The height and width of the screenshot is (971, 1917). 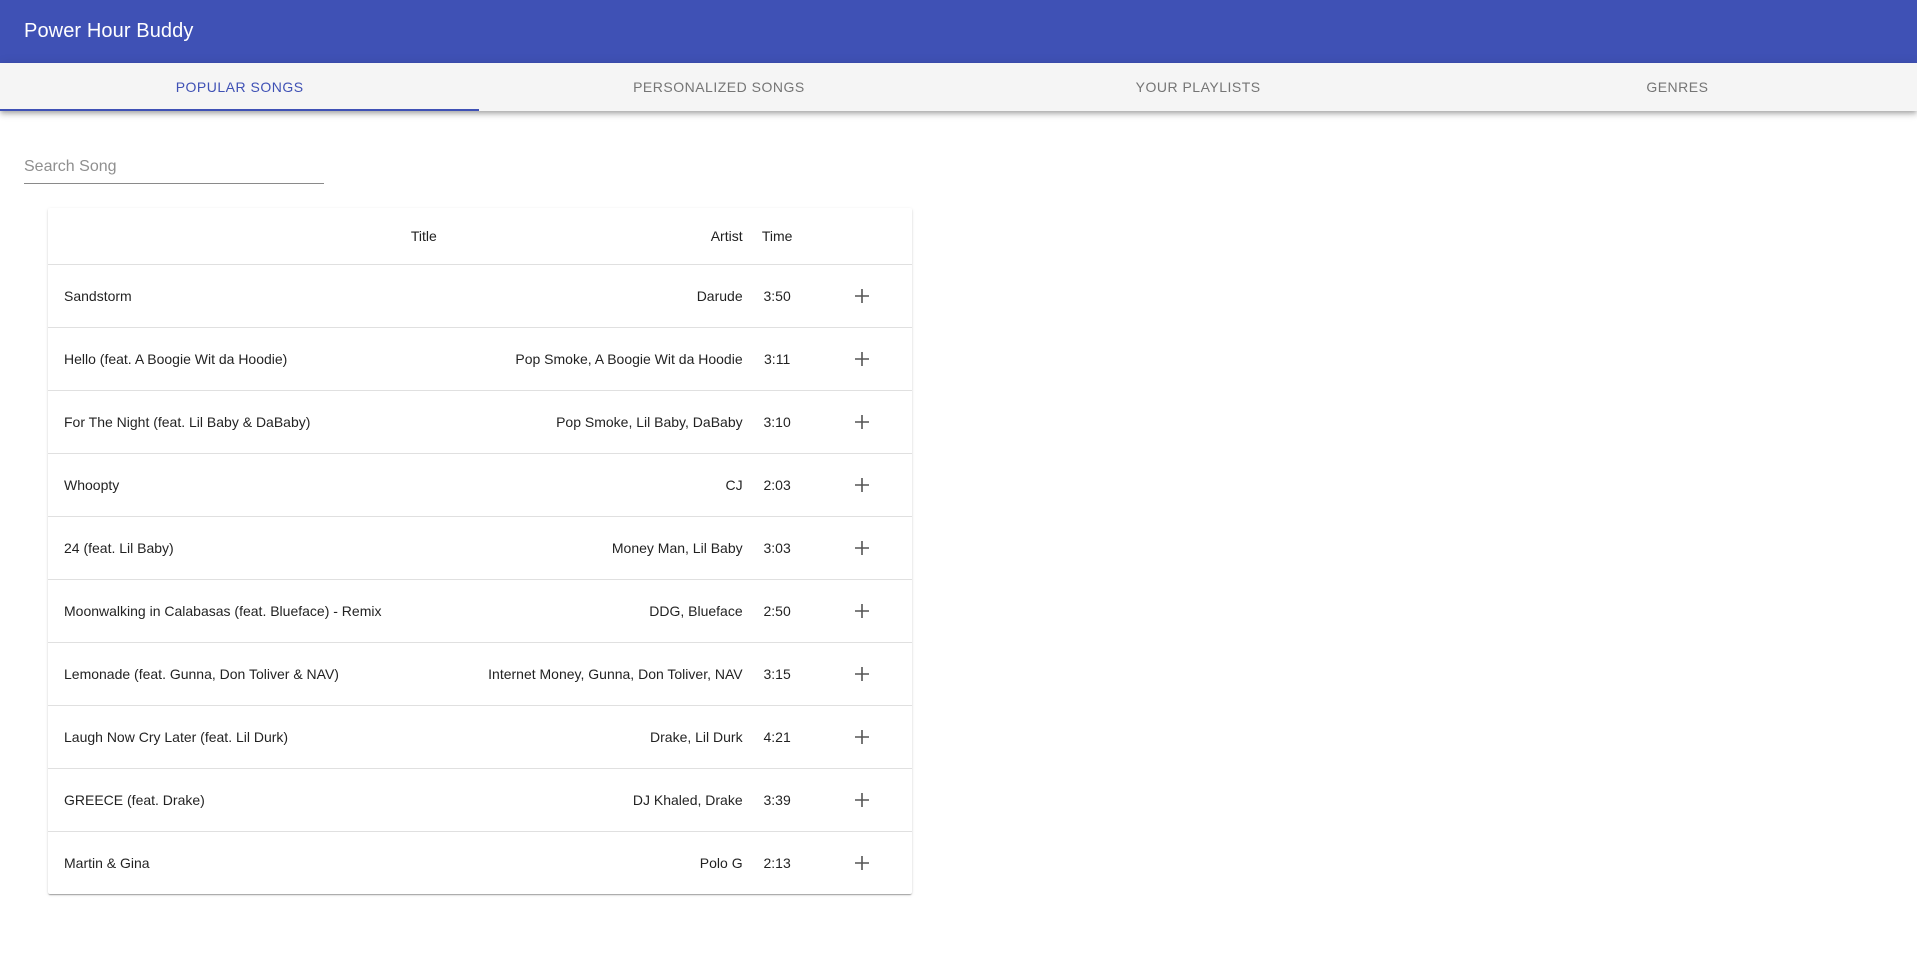 I want to click on table-row: GREECE (feat. Drake) DJ Khaled, Drake 3:39, so click(x=480, y=800).